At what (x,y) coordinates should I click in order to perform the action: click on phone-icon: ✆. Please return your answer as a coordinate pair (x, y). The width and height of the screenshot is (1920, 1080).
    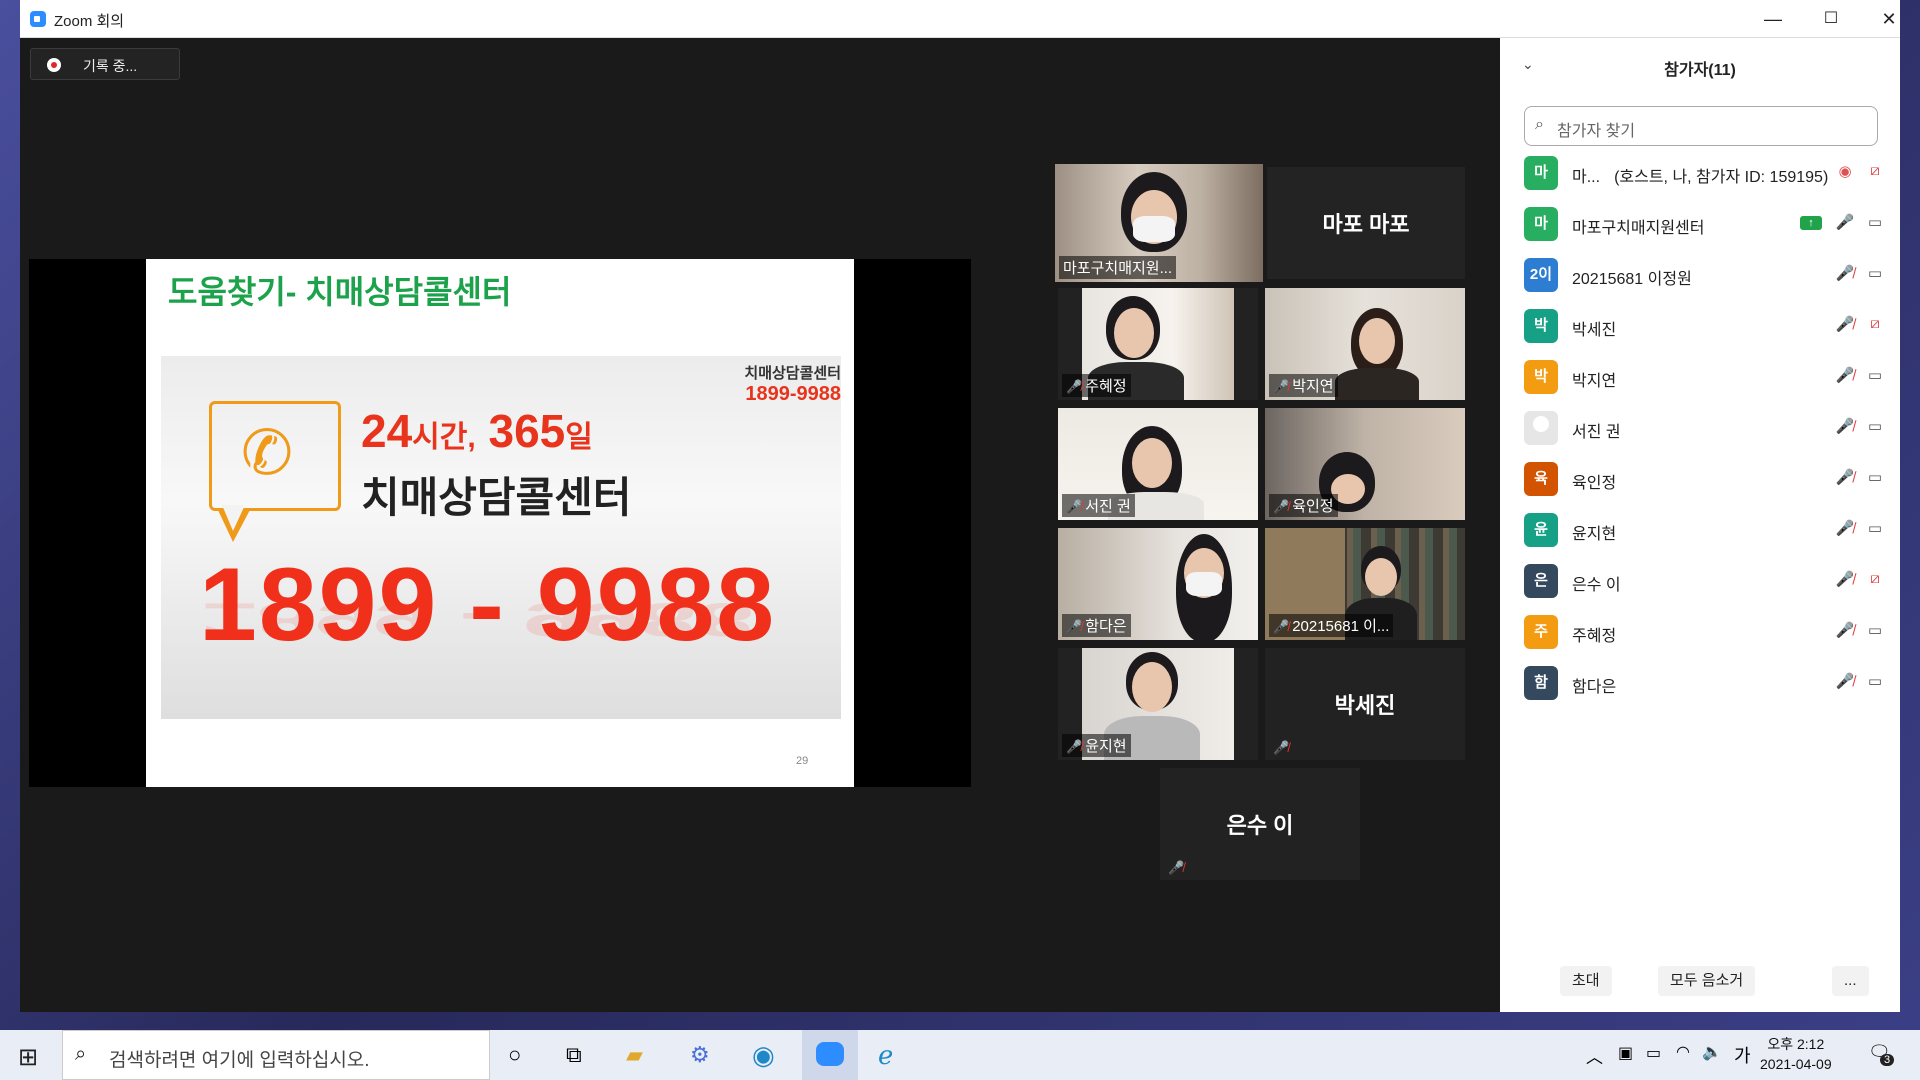
    Looking at the image, I should click on (267, 453).